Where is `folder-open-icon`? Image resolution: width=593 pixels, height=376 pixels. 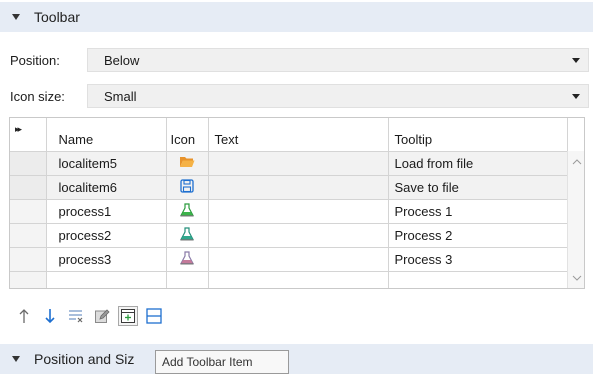 folder-open-icon is located at coordinates (187, 161).